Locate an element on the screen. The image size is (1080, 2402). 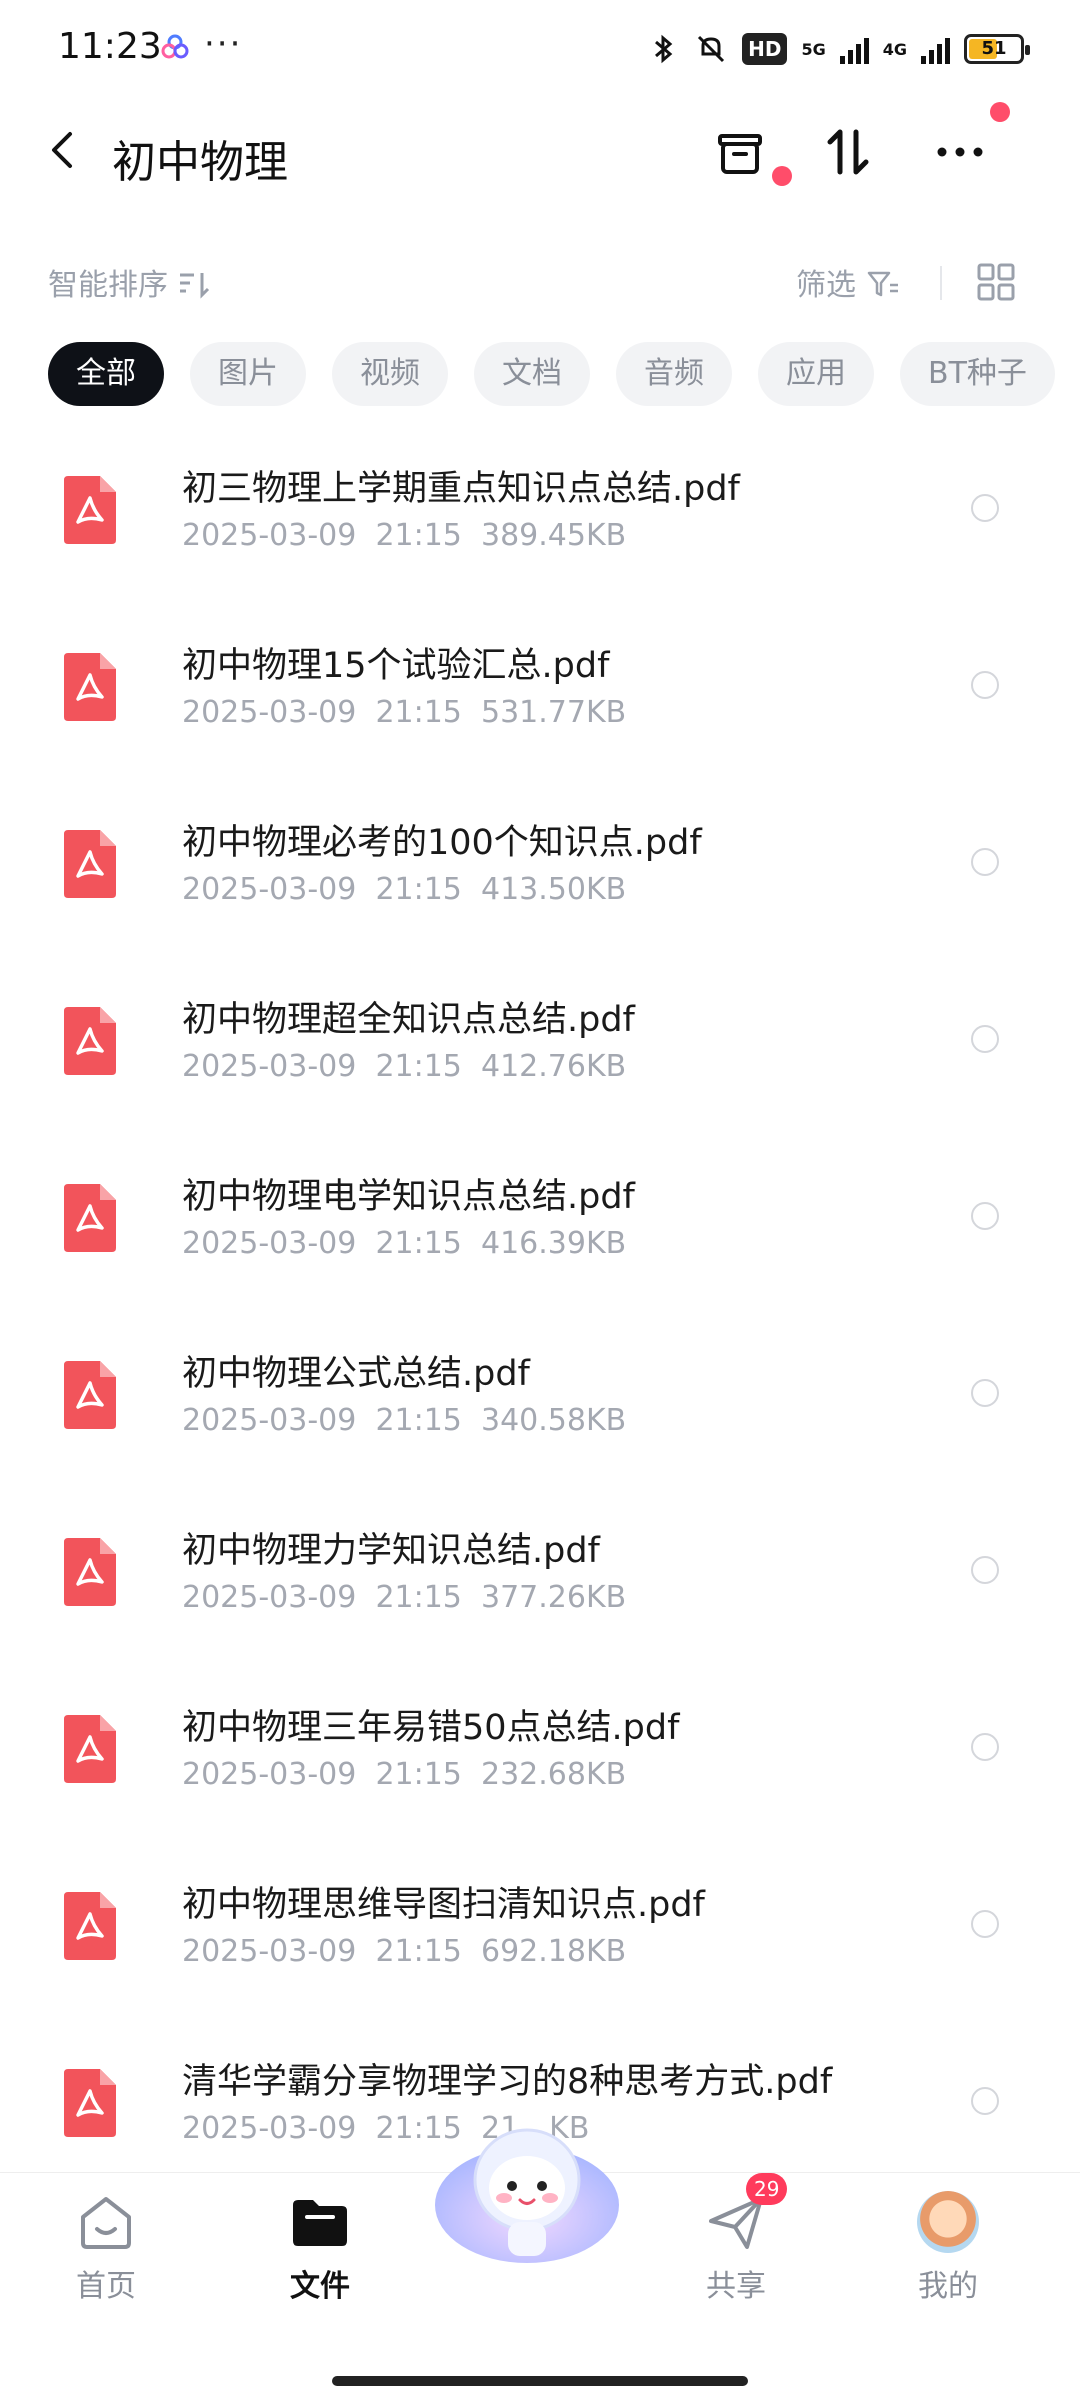
trash-icon is located at coordinates (740, 152).